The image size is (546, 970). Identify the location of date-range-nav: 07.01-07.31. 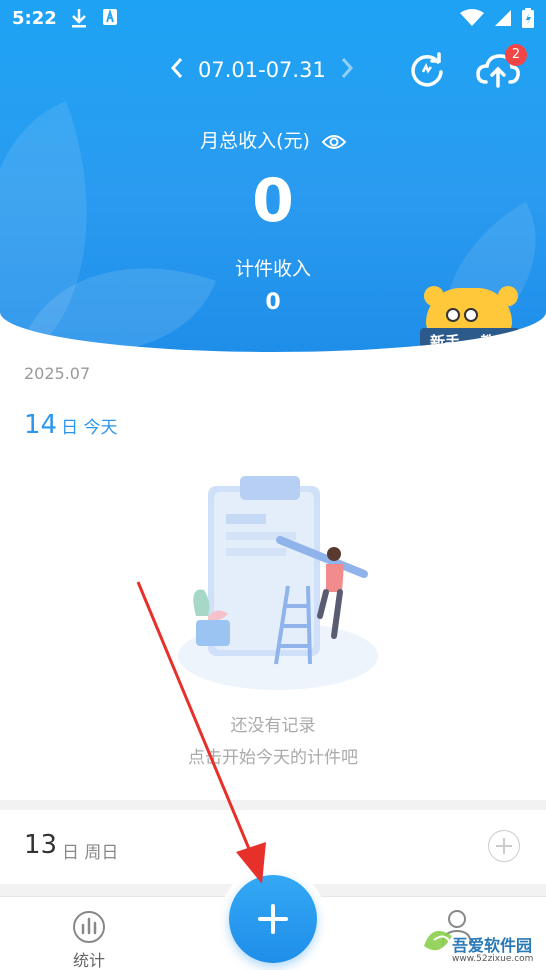
(270, 70).